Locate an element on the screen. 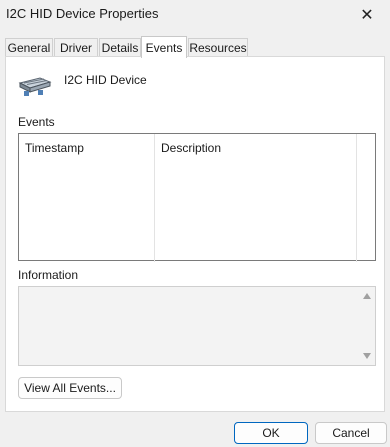 The width and height of the screenshot is (390, 447). tab-resources: Resources is located at coordinates (218, 47).